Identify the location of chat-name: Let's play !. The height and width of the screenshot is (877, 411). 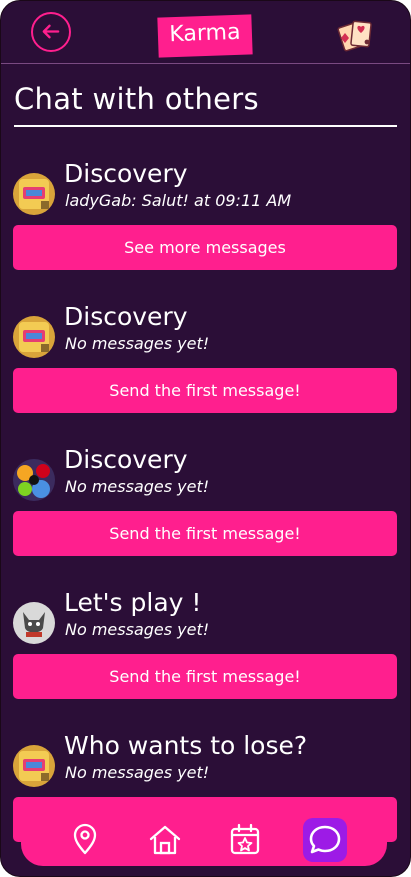
(133, 602).